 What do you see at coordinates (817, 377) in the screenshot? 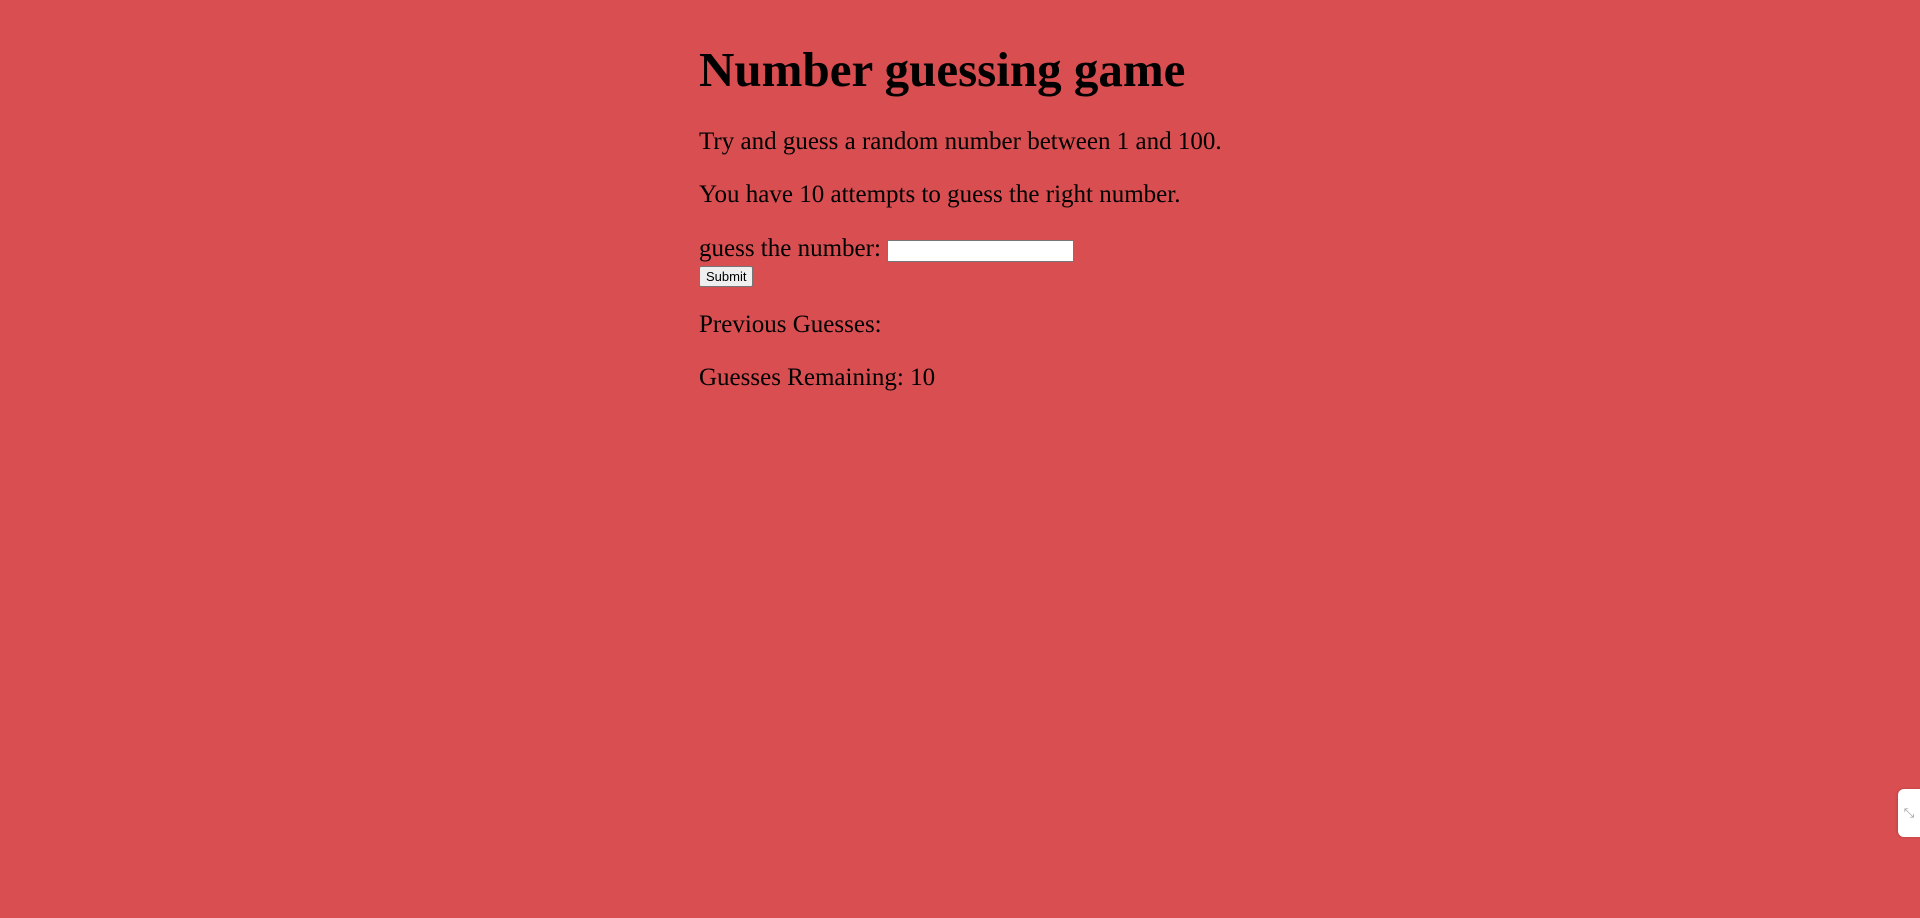
I see `guesses-remaining-label: Guesses Remaining: 10` at bounding box center [817, 377].